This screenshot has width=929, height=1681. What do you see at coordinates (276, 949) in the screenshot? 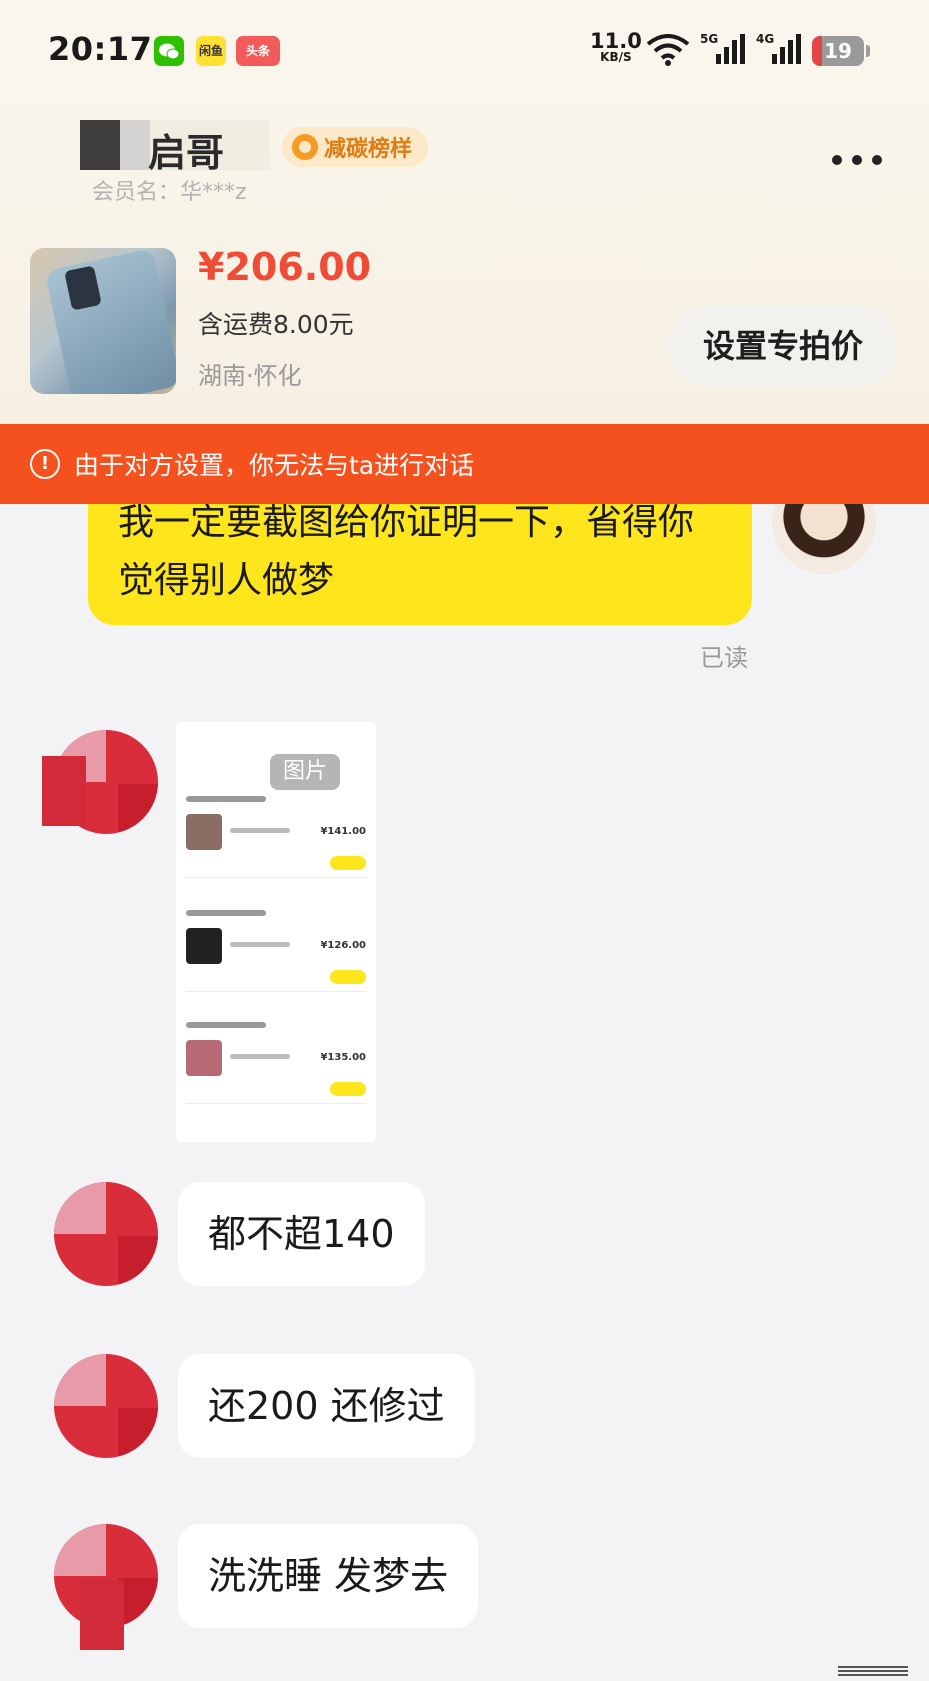
I see `mini-order-row: ¥126.00` at bounding box center [276, 949].